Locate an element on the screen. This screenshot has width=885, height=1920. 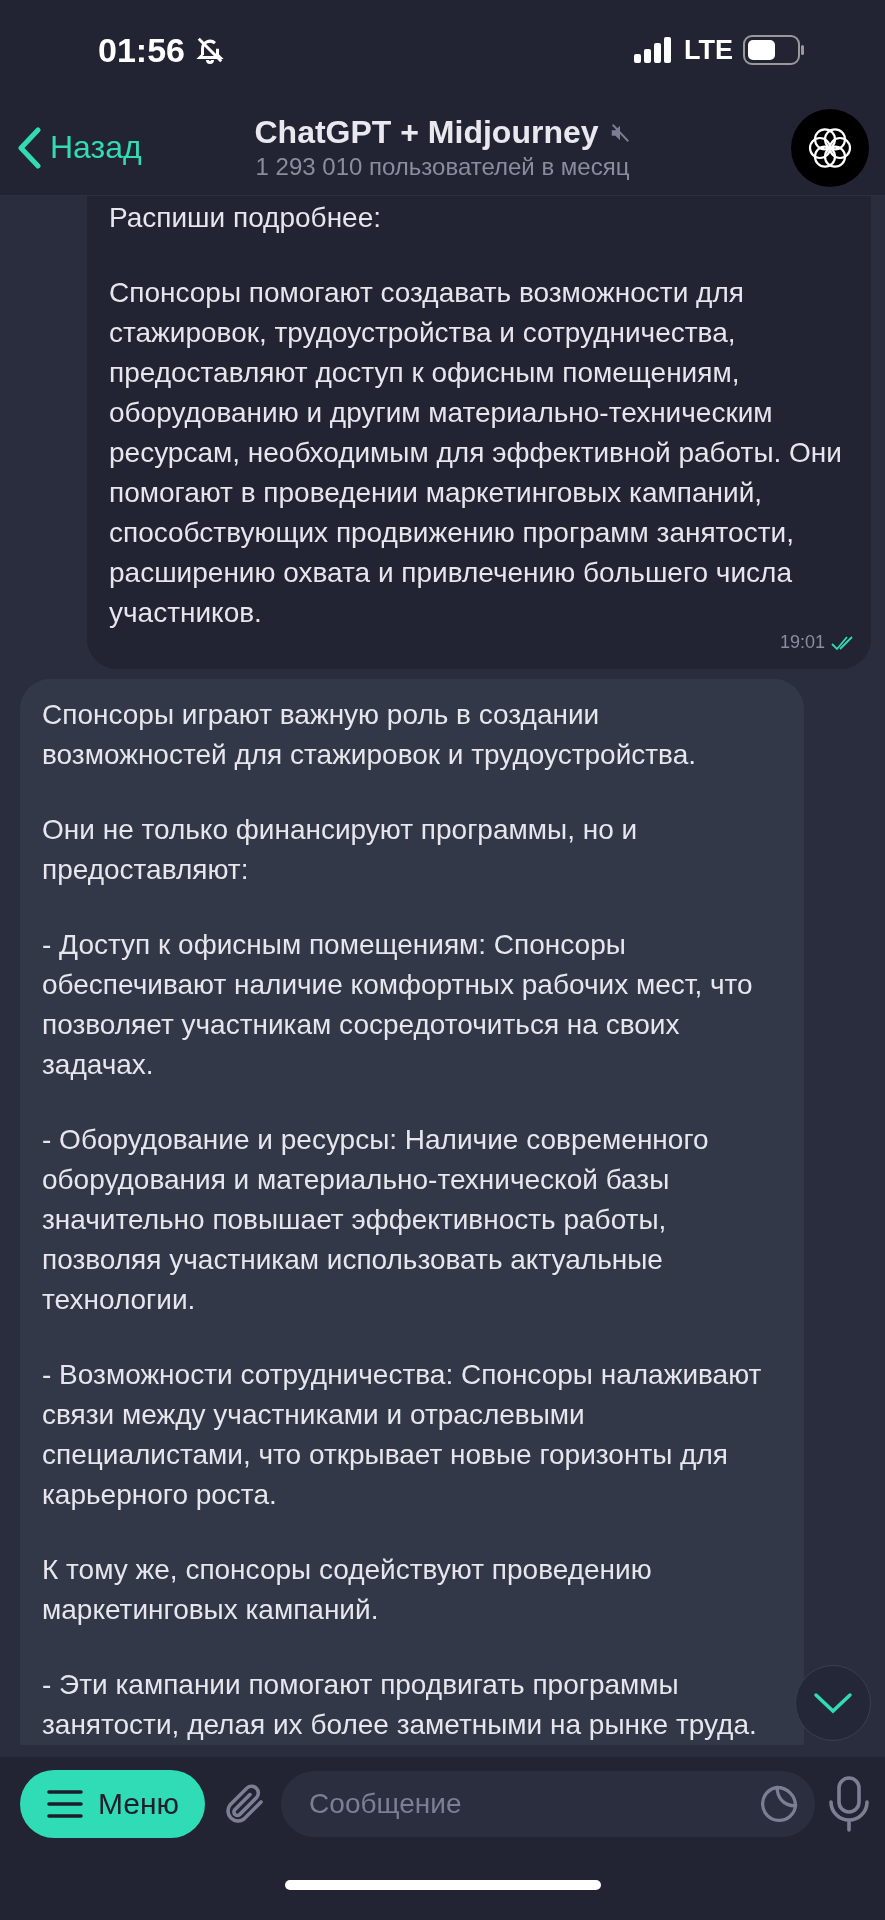
microphone-icon is located at coordinates (849, 1803).